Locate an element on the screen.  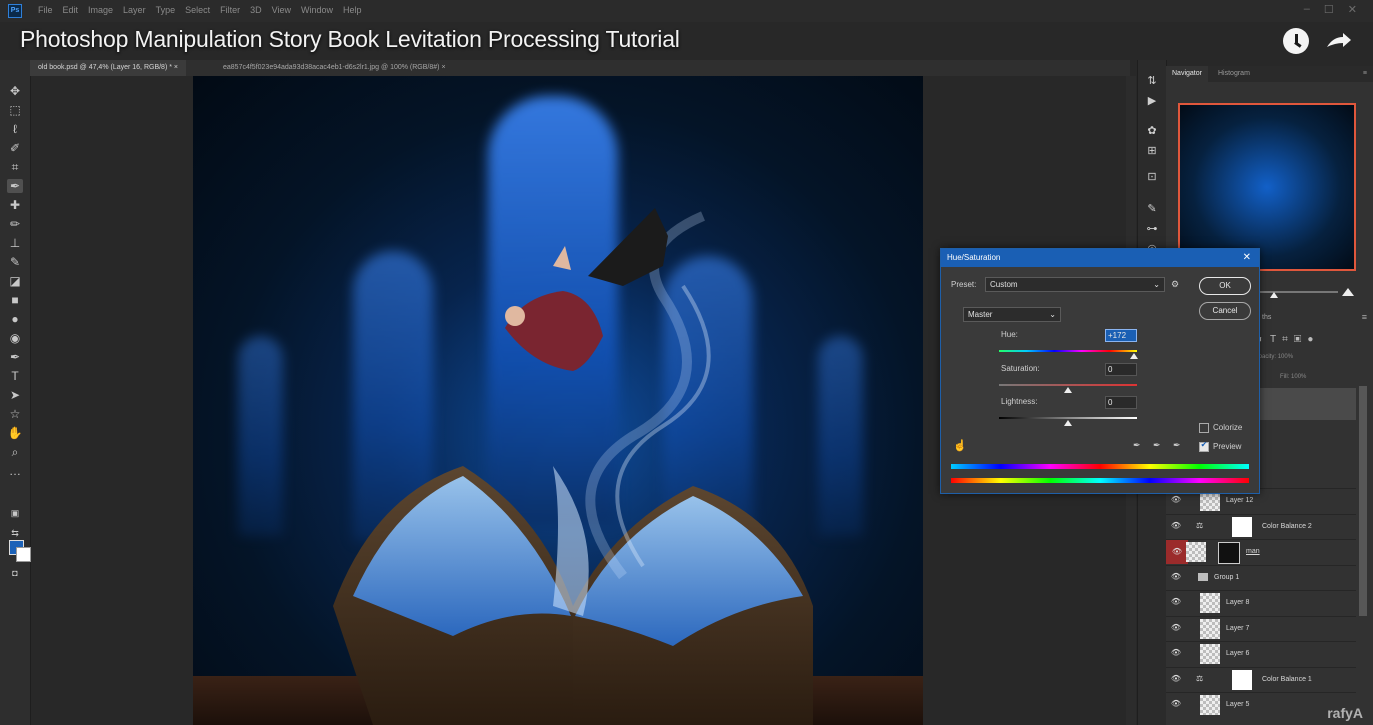
layer-row: 👁 Layer 8 is located at coordinates (1261, 602).